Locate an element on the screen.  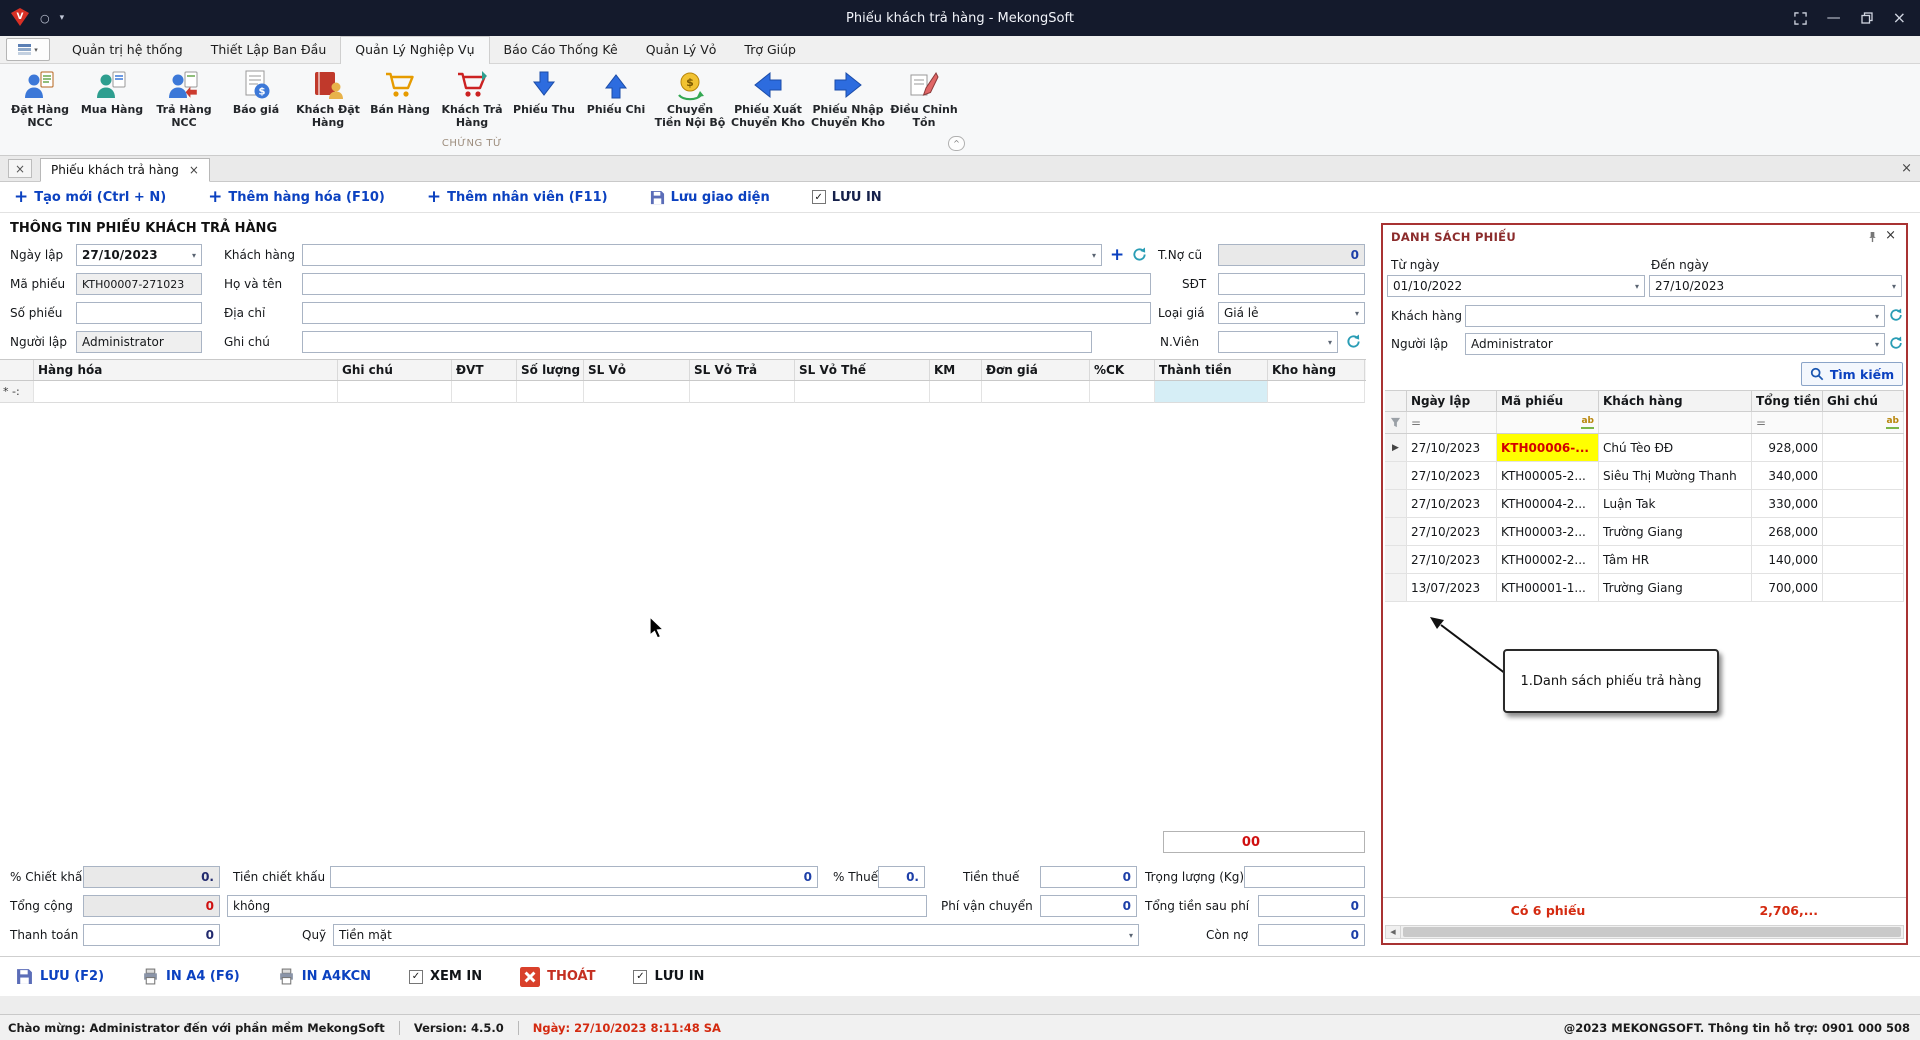
filter-total: = is located at coordinates (1787, 422).